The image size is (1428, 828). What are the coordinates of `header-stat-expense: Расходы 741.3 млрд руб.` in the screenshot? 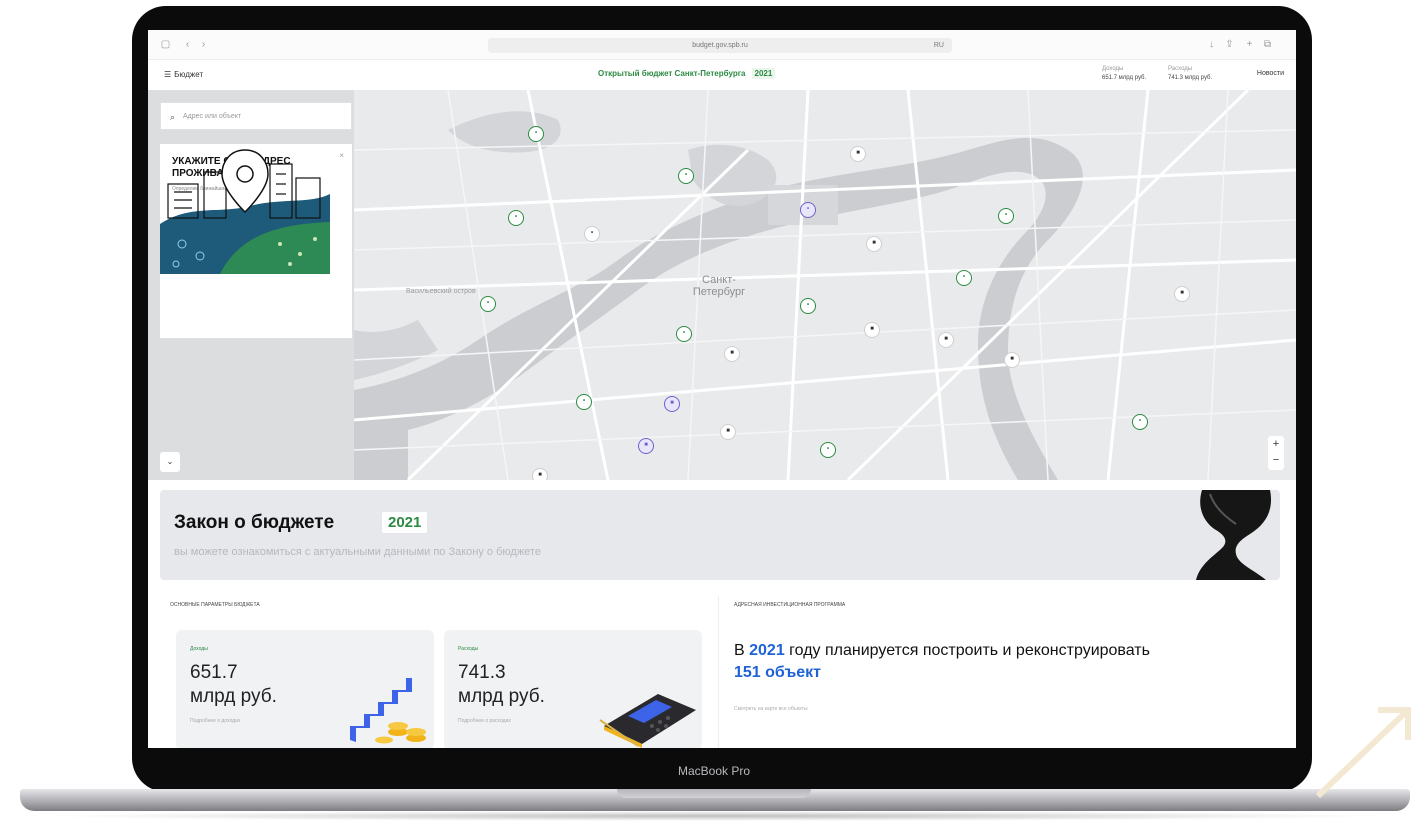 It's located at (1190, 74).